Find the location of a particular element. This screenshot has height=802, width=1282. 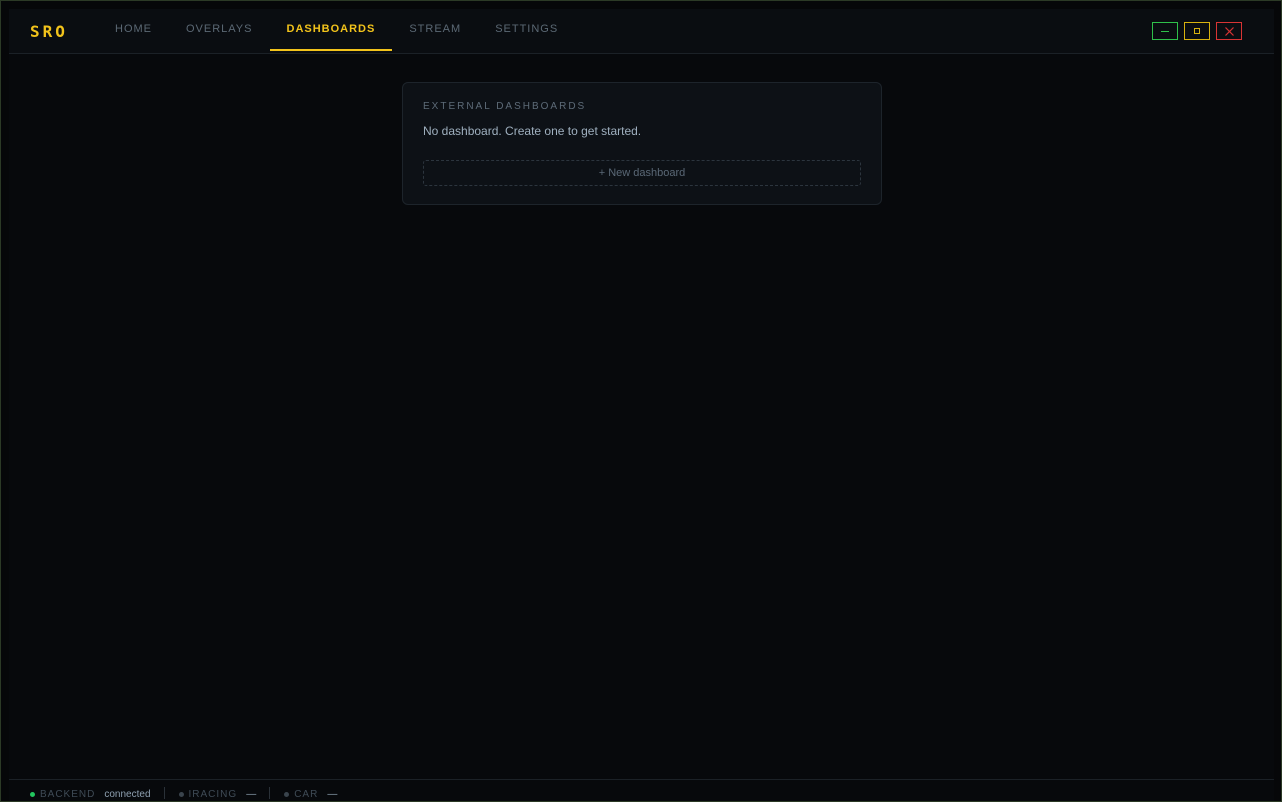

status-label: BACKEND is located at coordinates (68, 794).